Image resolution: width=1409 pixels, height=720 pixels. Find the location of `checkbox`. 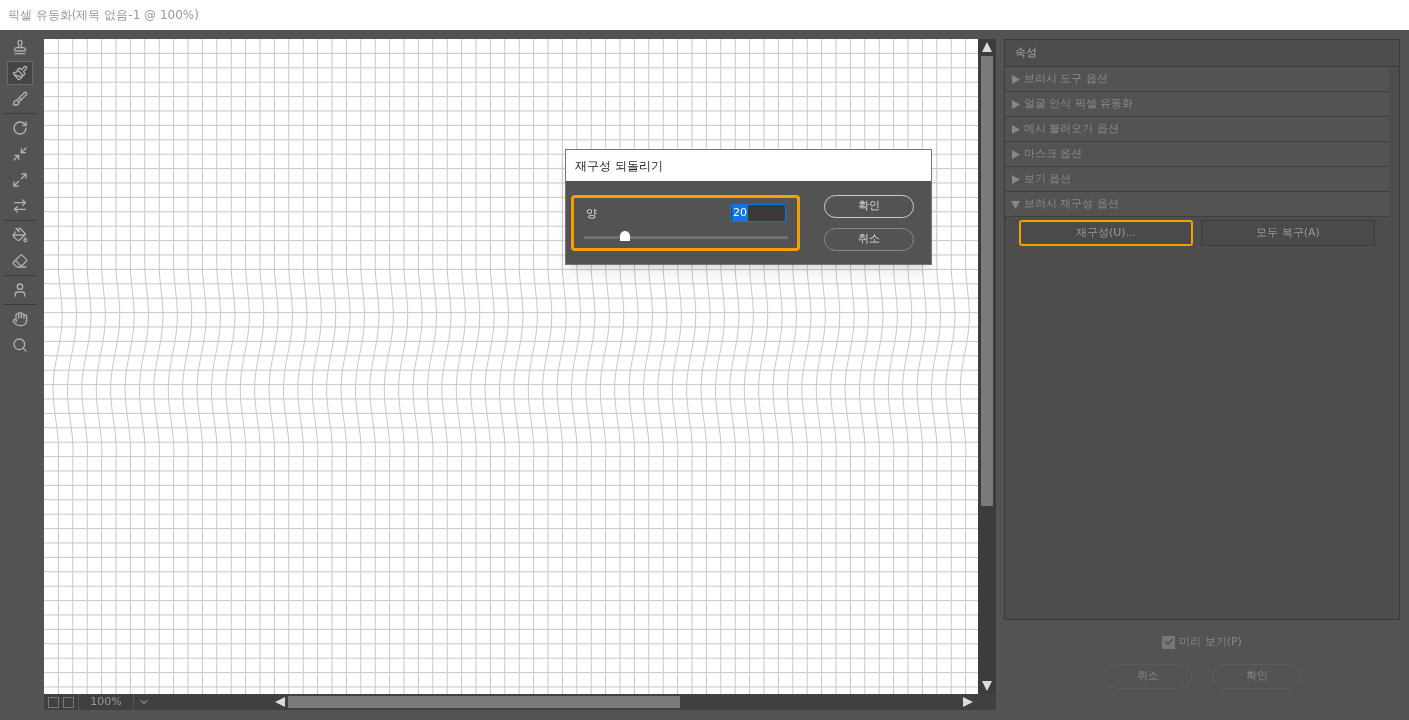

checkbox is located at coordinates (1169, 642).